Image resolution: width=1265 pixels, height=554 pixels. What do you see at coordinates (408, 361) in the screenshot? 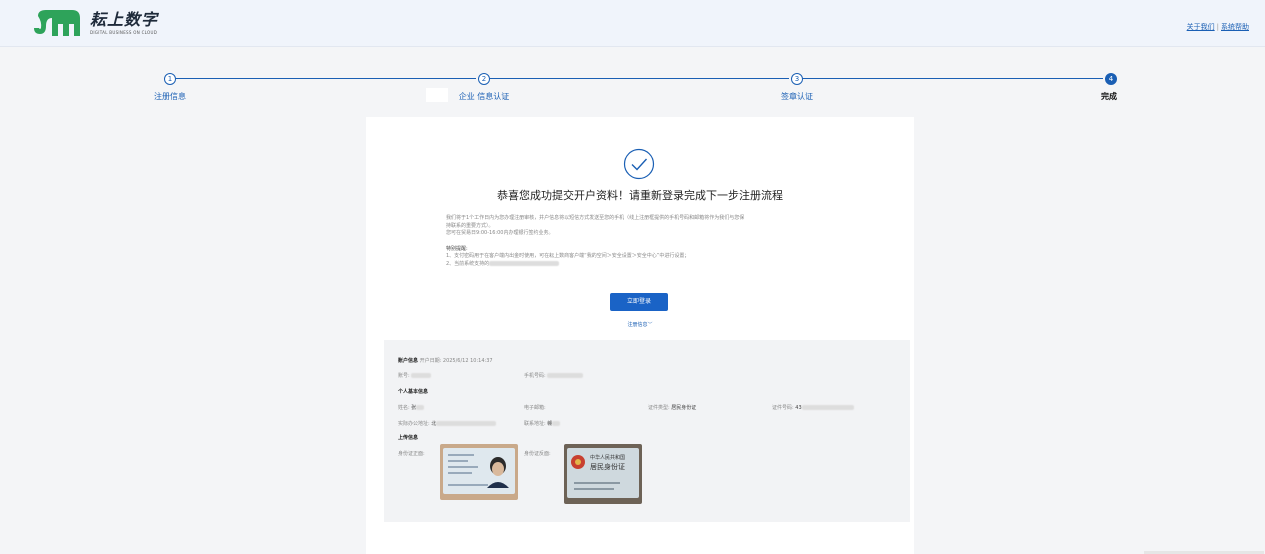
I see `account-section-title: 账户信息` at bounding box center [408, 361].